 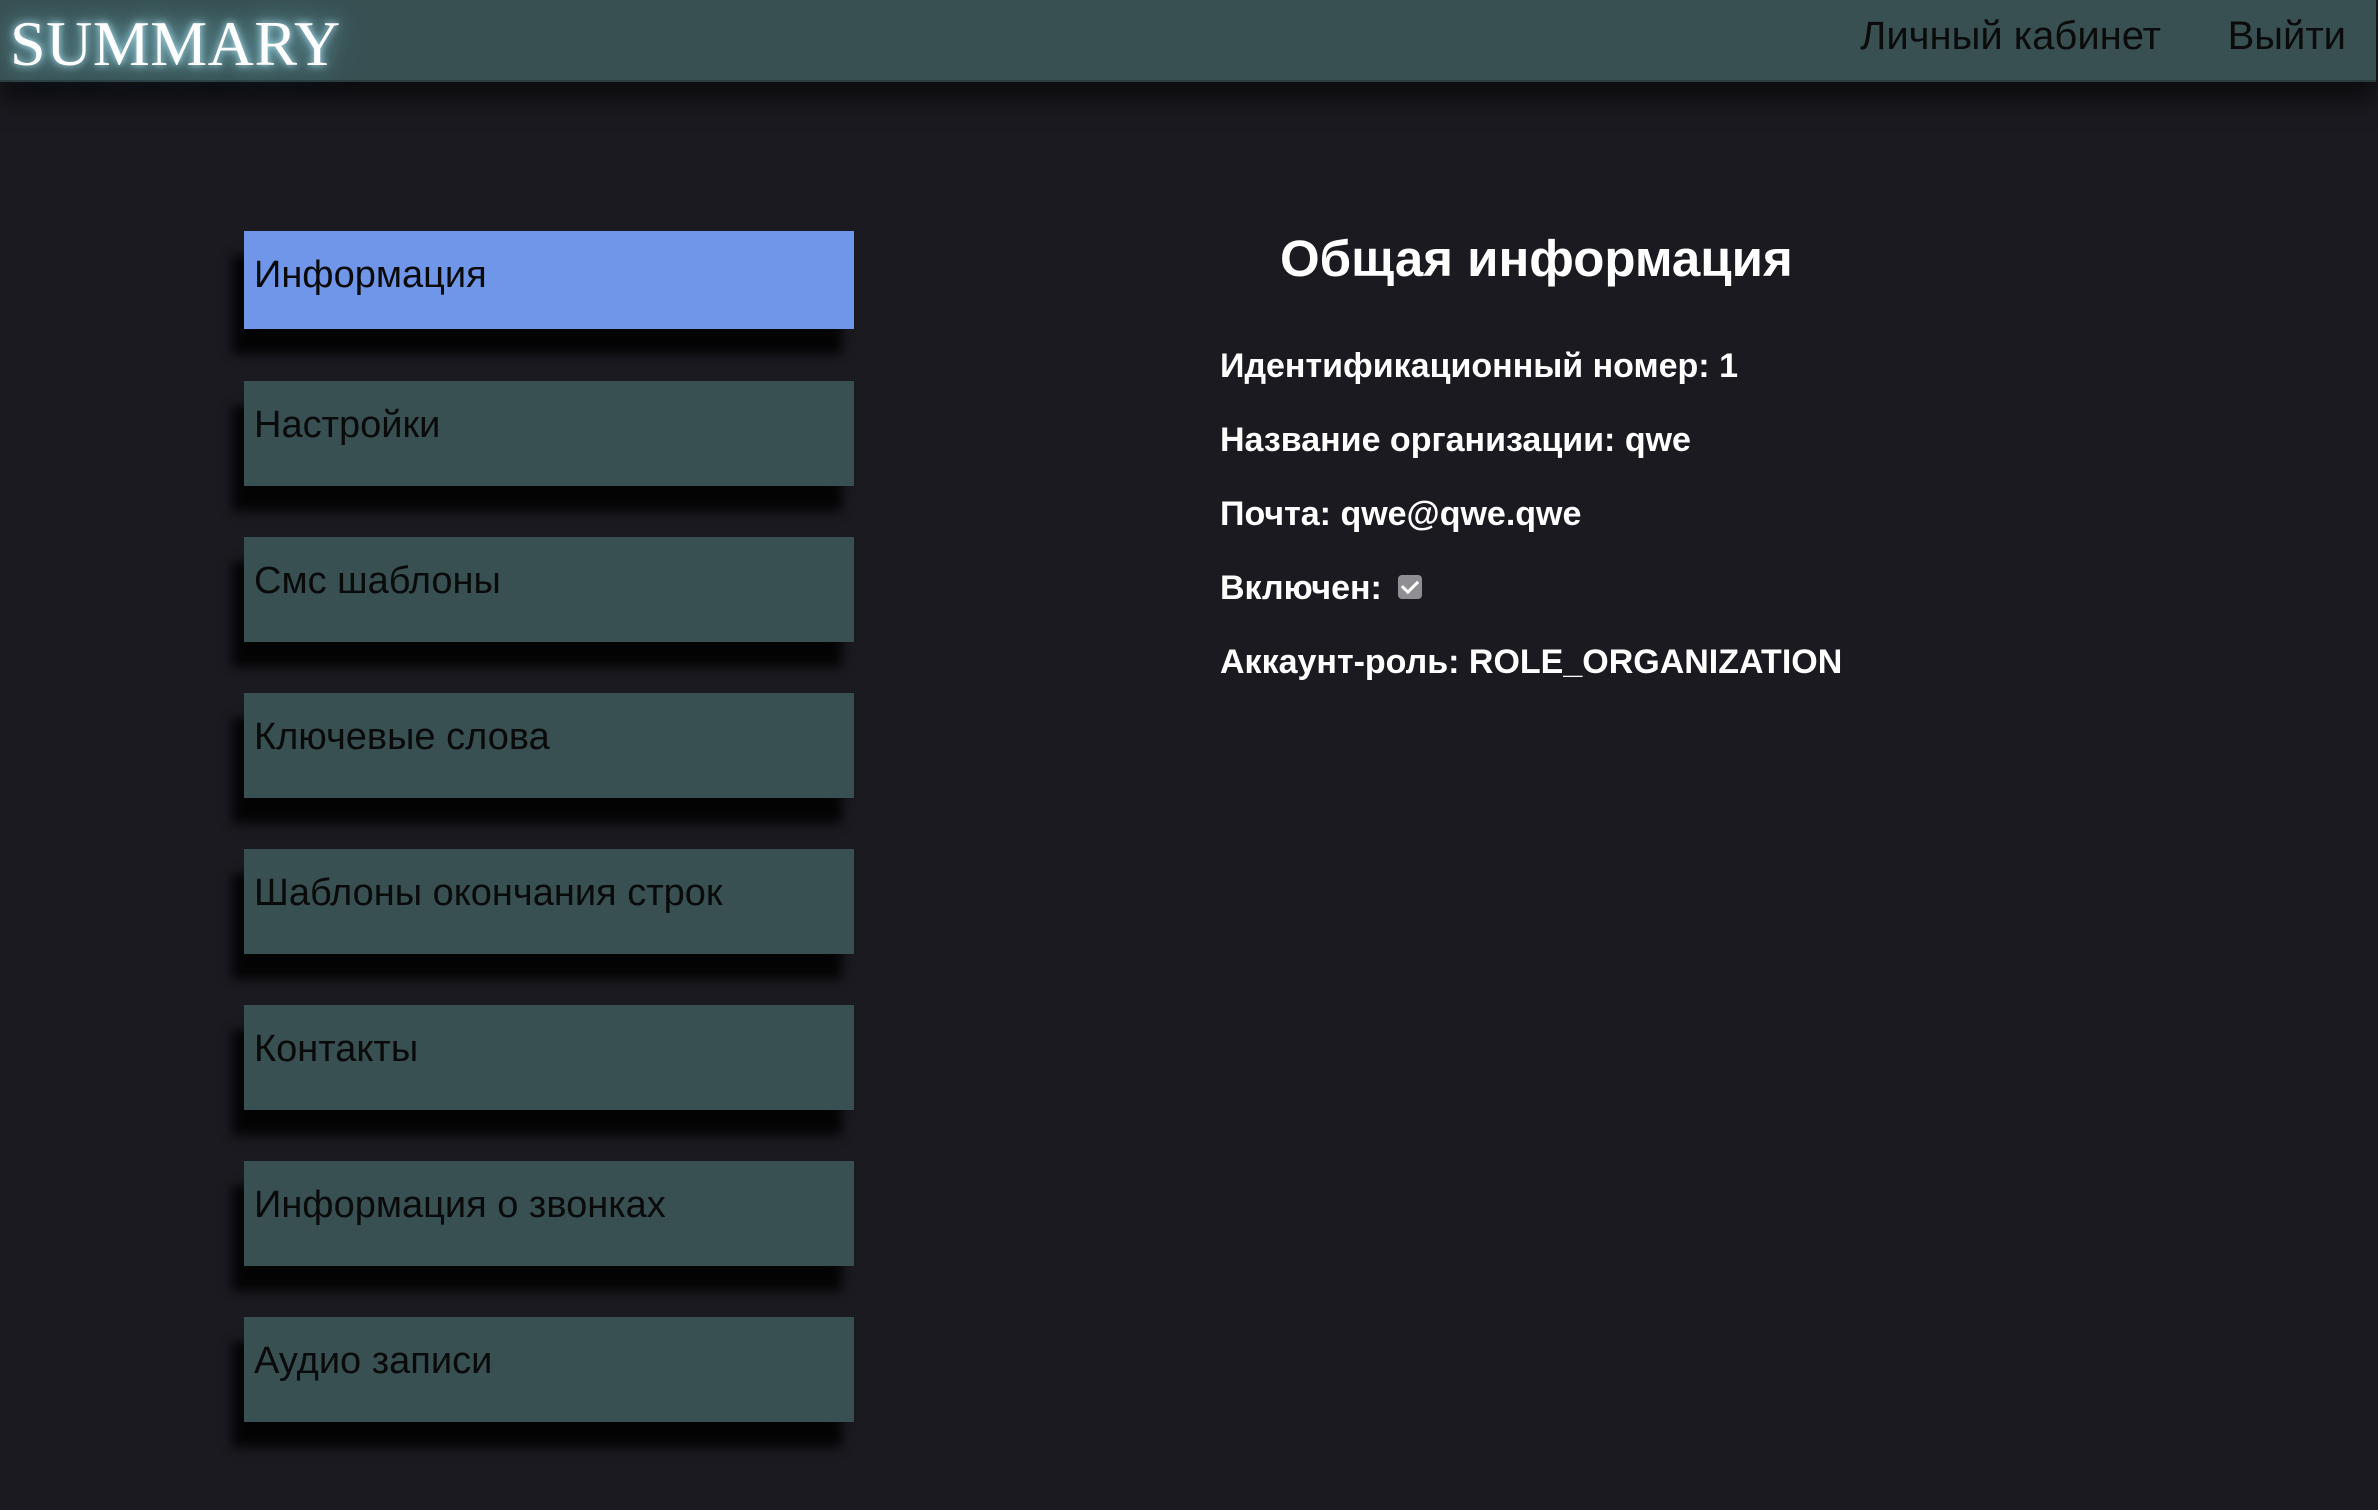 I want to click on info-row-enabled: Включен:, so click(x=1321, y=588).